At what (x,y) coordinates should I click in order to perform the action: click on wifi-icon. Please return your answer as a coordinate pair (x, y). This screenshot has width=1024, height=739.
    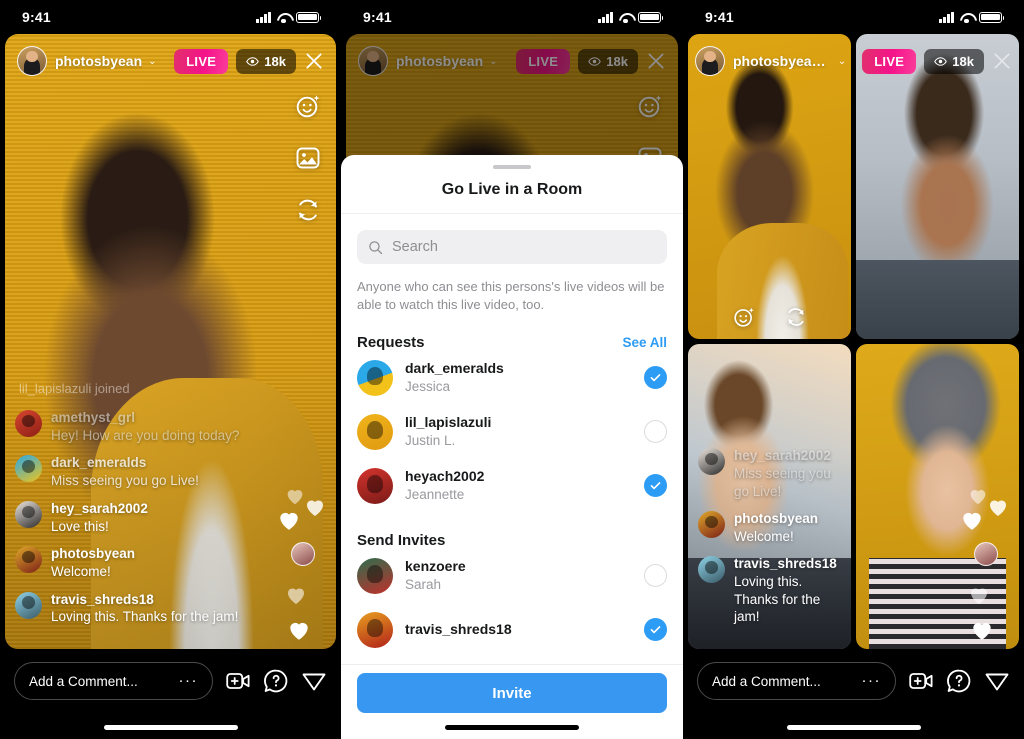
    Looking at the image, I should click on (283, 17).